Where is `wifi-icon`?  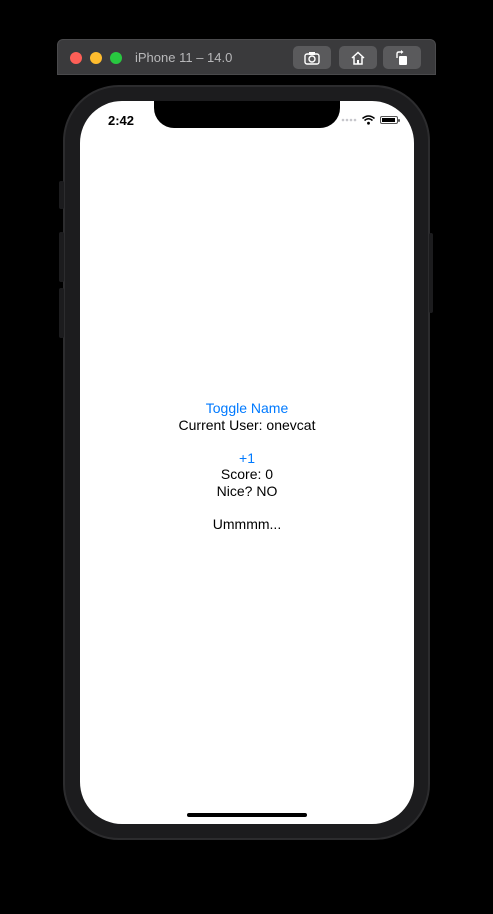
wifi-icon is located at coordinates (368, 120).